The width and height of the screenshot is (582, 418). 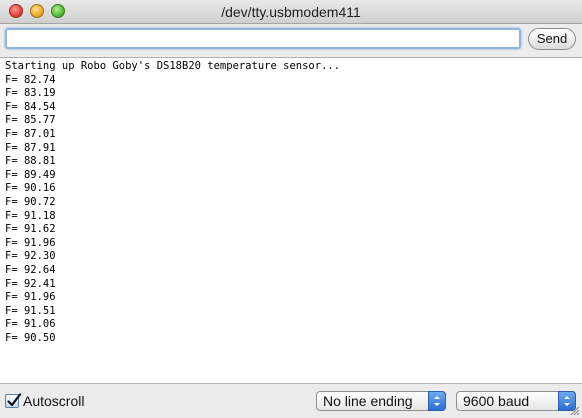 I want to click on checkmark-icon, so click(x=14, y=400).